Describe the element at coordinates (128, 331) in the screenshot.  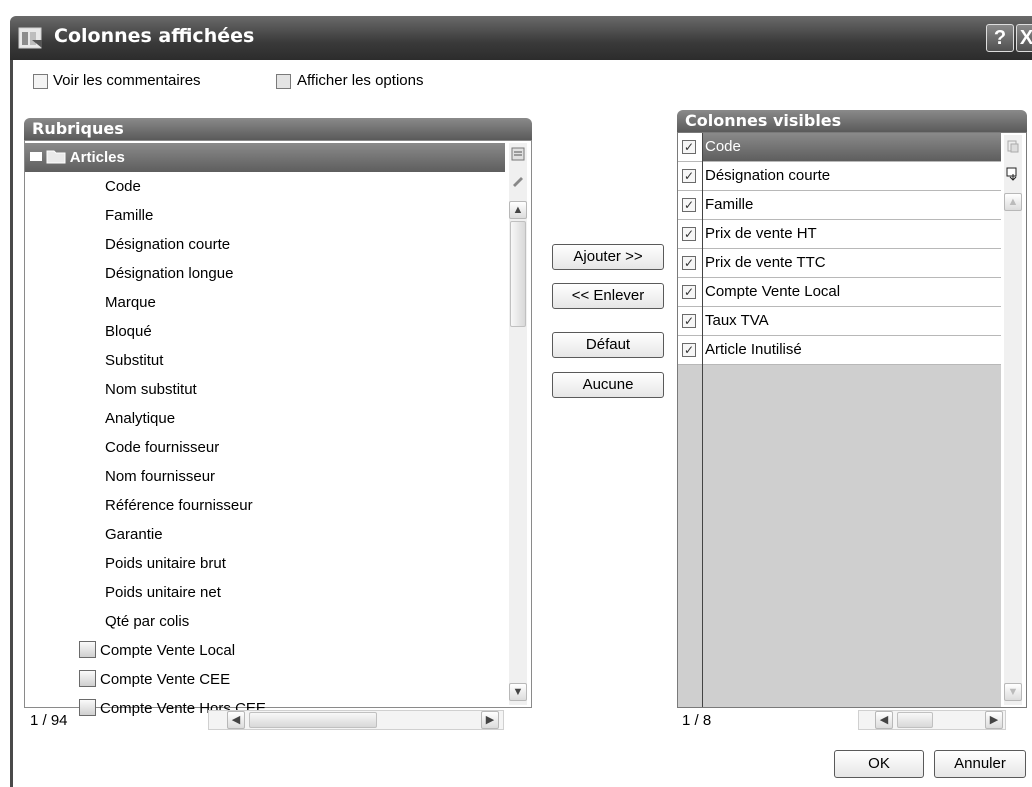
I see `tree-item: Bloqué` at that location.